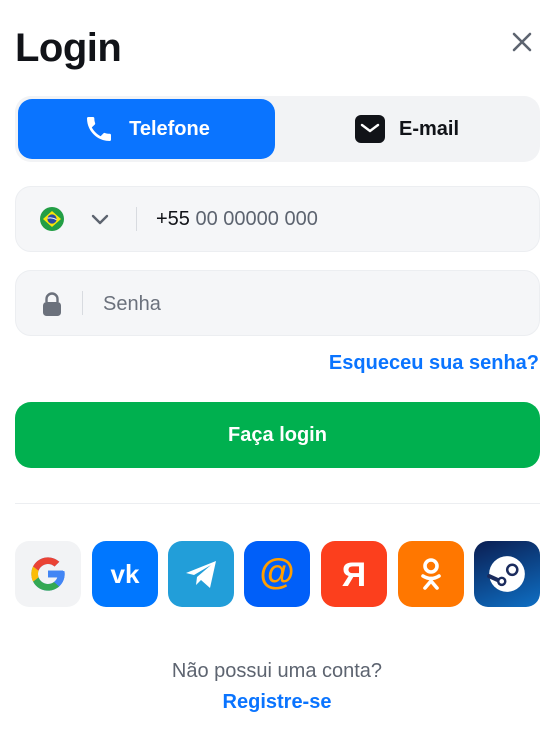 The width and height of the screenshot is (554, 739). I want to click on tab-email: E-mail, so click(407, 129).